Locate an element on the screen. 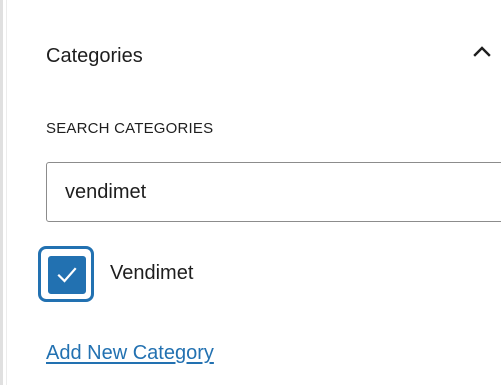 This screenshot has width=501, height=385. search-categories-input is located at coordinates (273, 192).